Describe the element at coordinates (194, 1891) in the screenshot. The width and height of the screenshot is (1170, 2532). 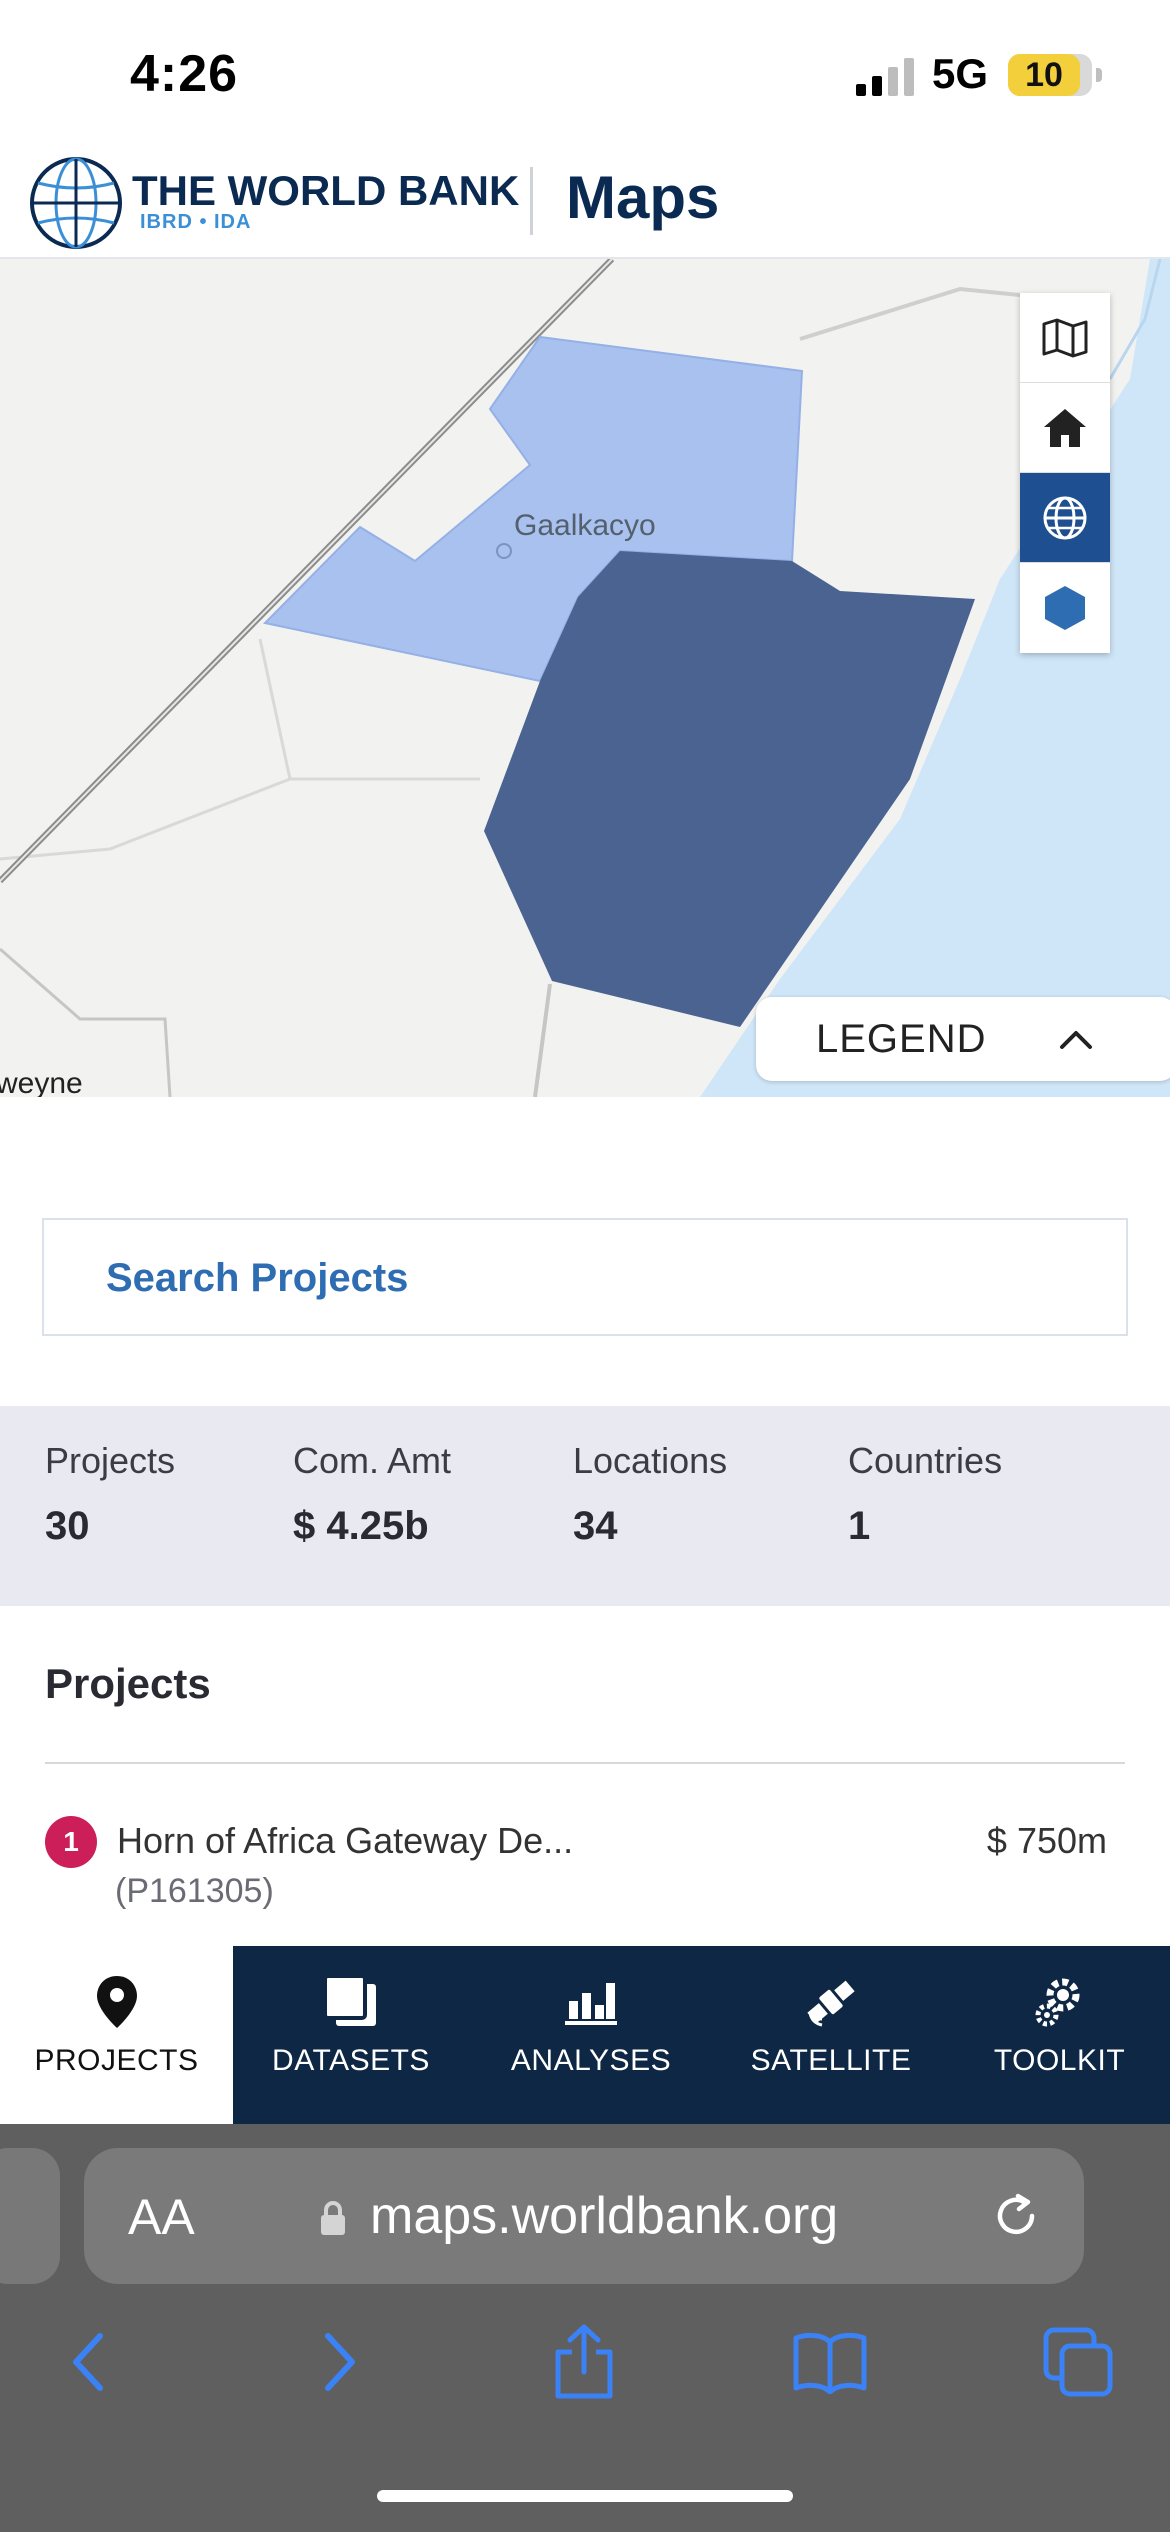
I see `project-id: (P161305)` at that location.